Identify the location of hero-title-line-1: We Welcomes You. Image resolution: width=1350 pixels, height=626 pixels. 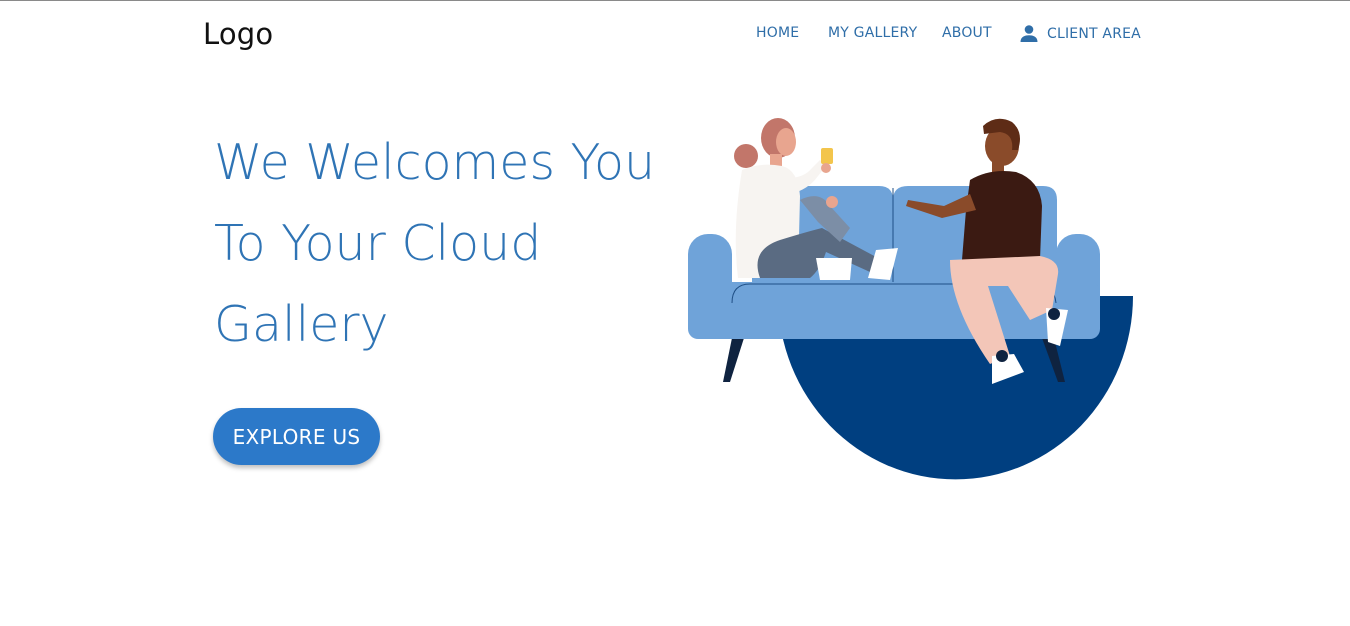
(434, 162).